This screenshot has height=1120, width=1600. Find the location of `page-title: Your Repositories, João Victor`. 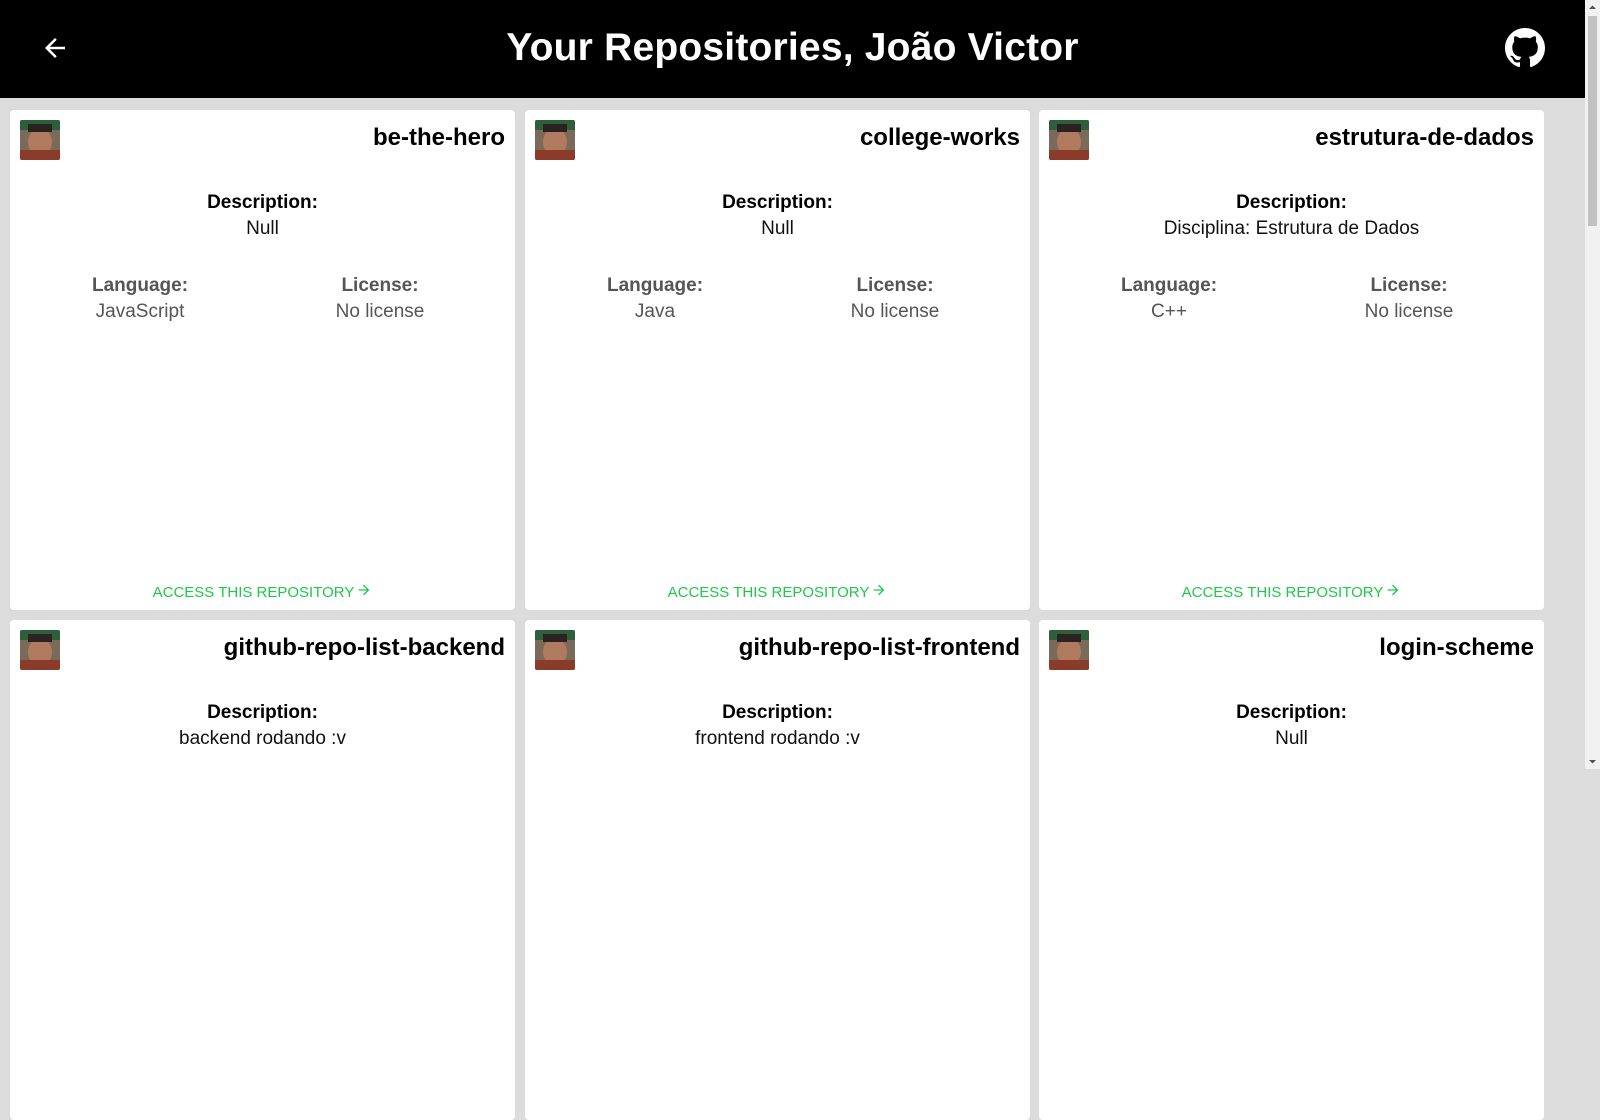

page-title: Your Repositories, João Victor is located at coordinates (792, 47).